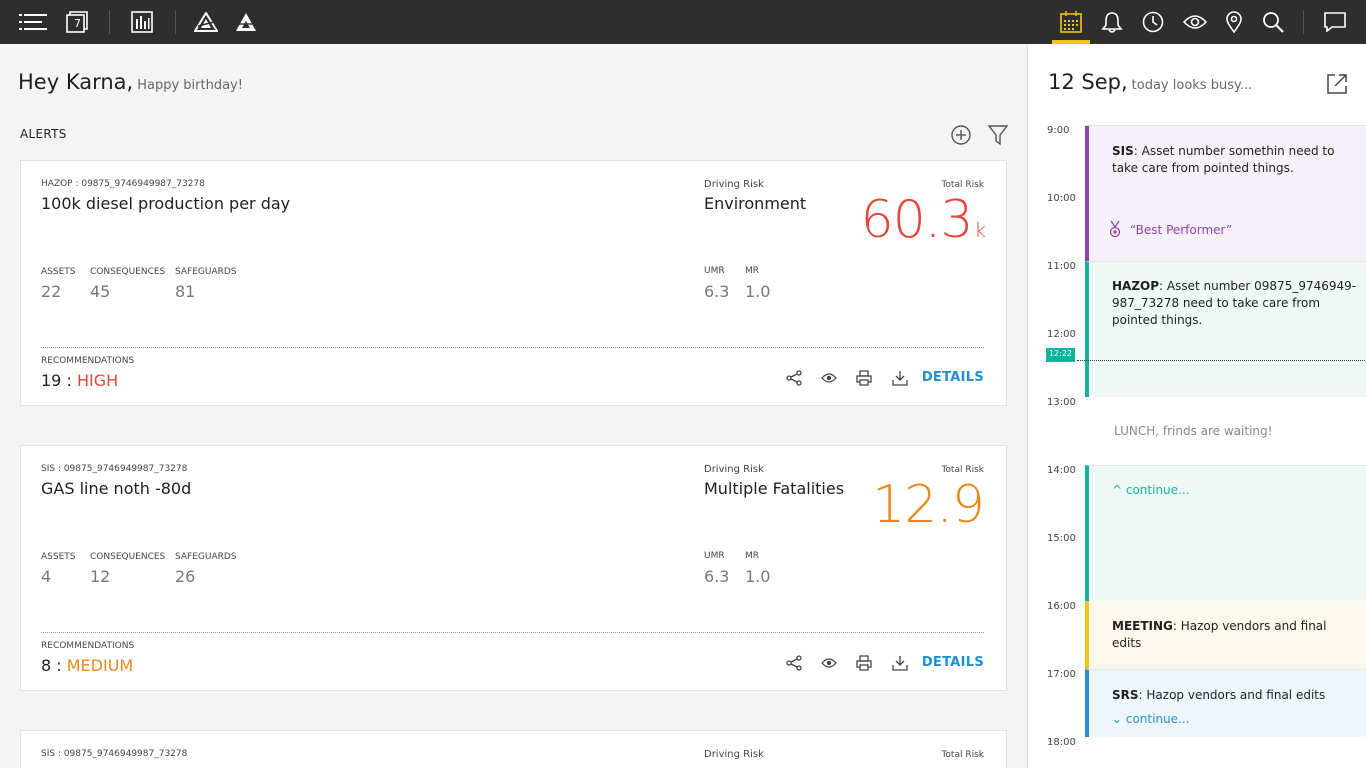 The image size is (1366, 768). What do you see at coordinates (1112, 22) in the screenshot?
I see `bell-icon` at bounding box center [1112, 22].